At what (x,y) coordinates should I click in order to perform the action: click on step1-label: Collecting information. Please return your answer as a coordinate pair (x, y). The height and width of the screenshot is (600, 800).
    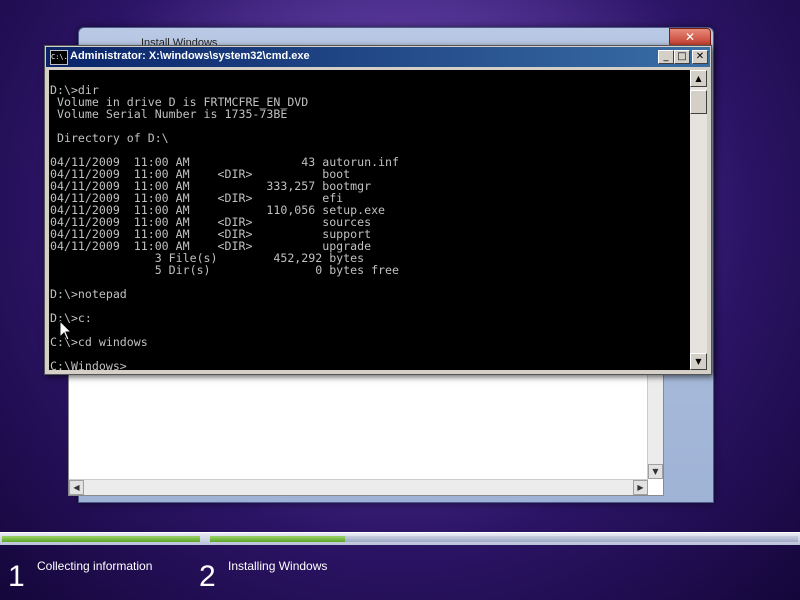
    Looking at the image, I should click on (95, 566).